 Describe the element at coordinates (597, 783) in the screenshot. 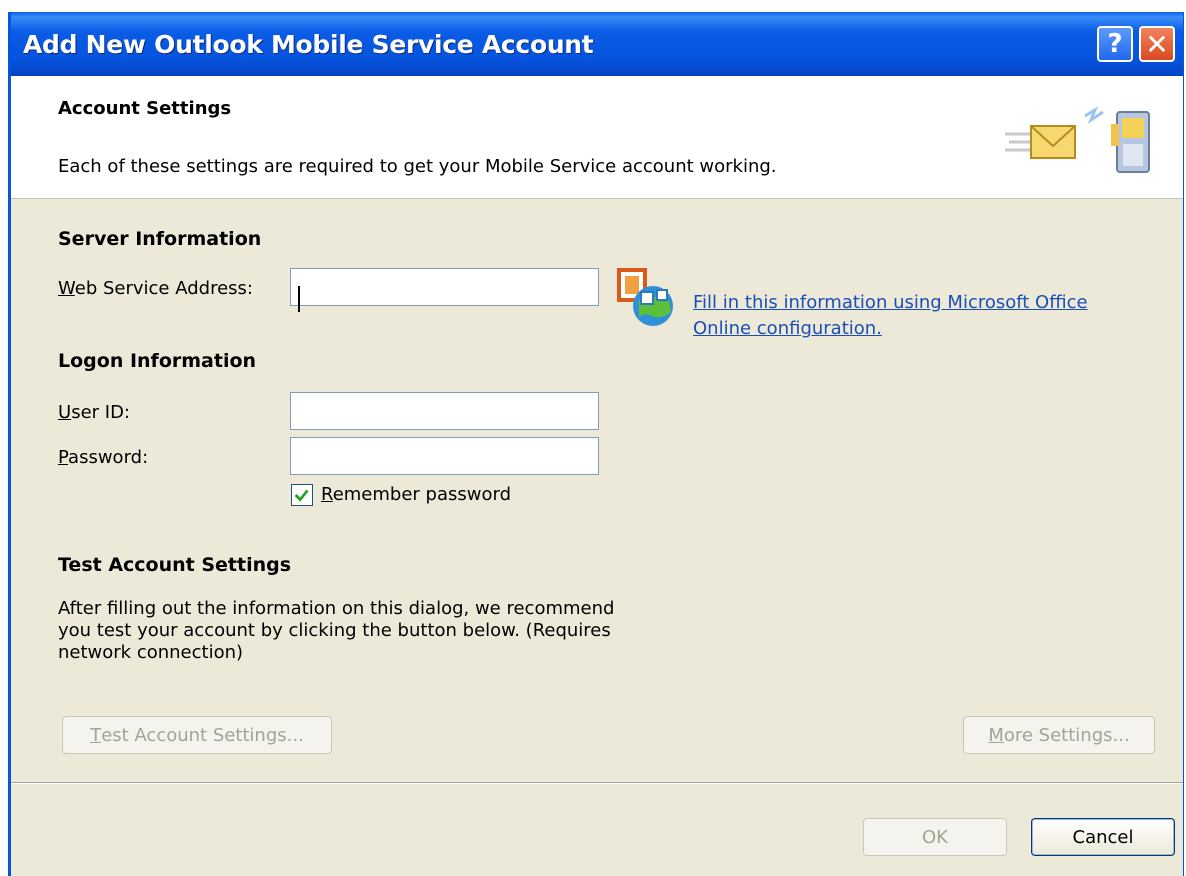

I see `footer-divider` at that location.